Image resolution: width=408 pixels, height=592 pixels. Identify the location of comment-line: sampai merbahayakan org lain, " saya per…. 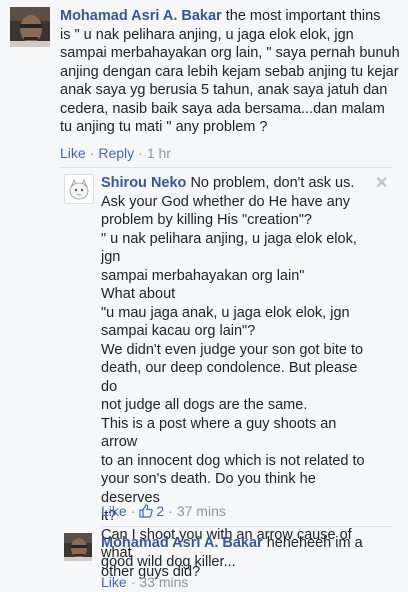
(230, 53).